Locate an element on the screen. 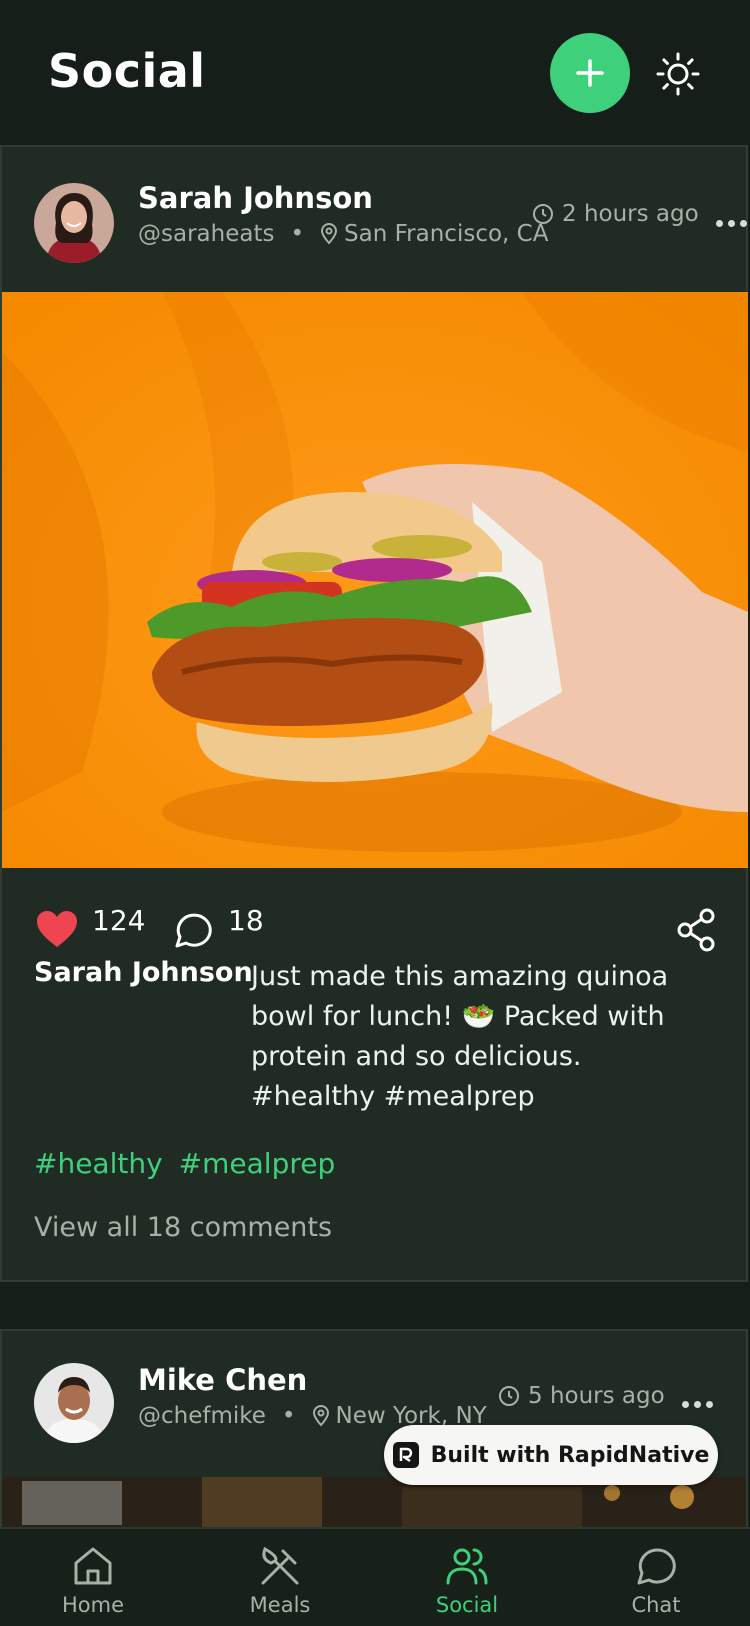 This screenshot has height=1626, width=750. comment-icon is located at coordinates (192, 931).